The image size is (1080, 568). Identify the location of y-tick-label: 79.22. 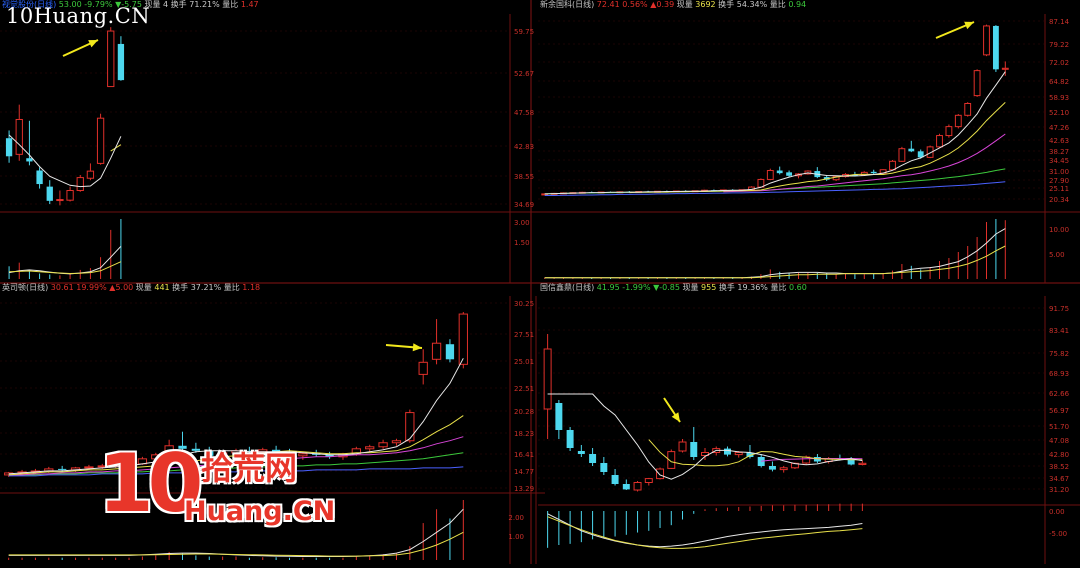
(1059, 45).